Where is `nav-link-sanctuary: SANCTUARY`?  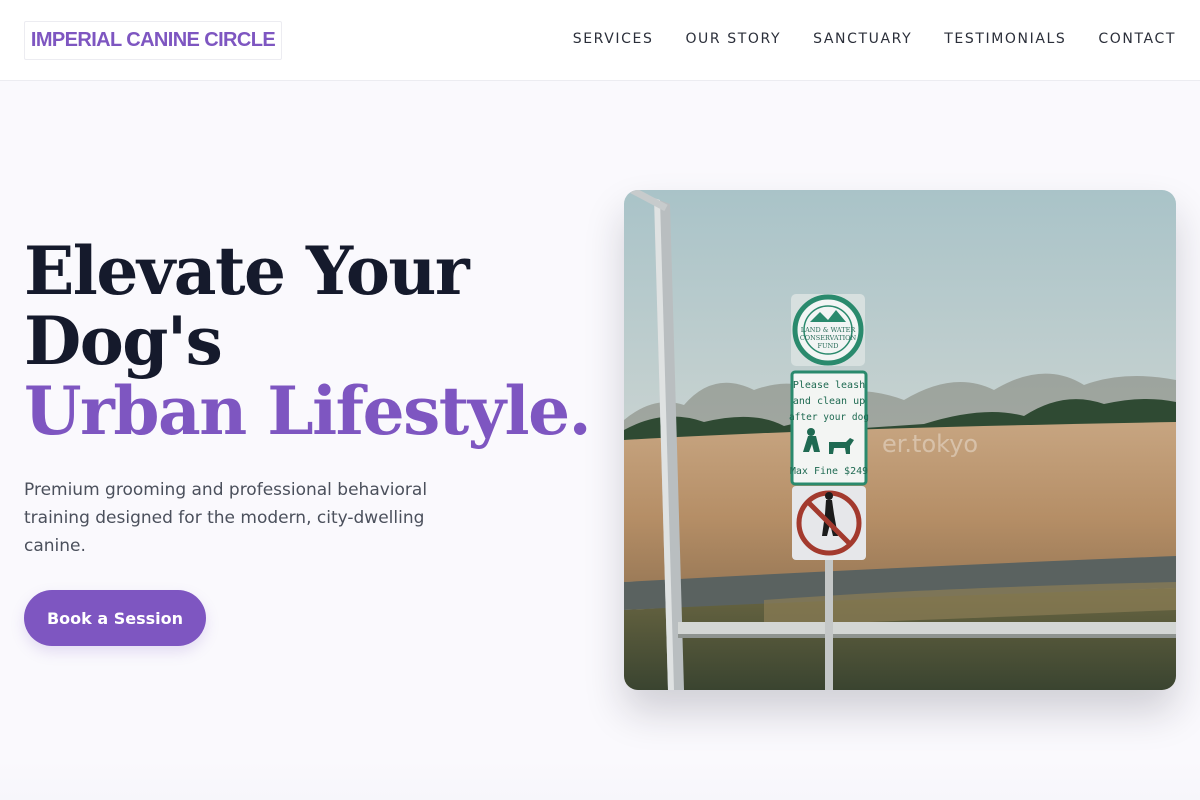
nav-link-sanctuary: SANCTUARY is located at coordinates (862, 39).